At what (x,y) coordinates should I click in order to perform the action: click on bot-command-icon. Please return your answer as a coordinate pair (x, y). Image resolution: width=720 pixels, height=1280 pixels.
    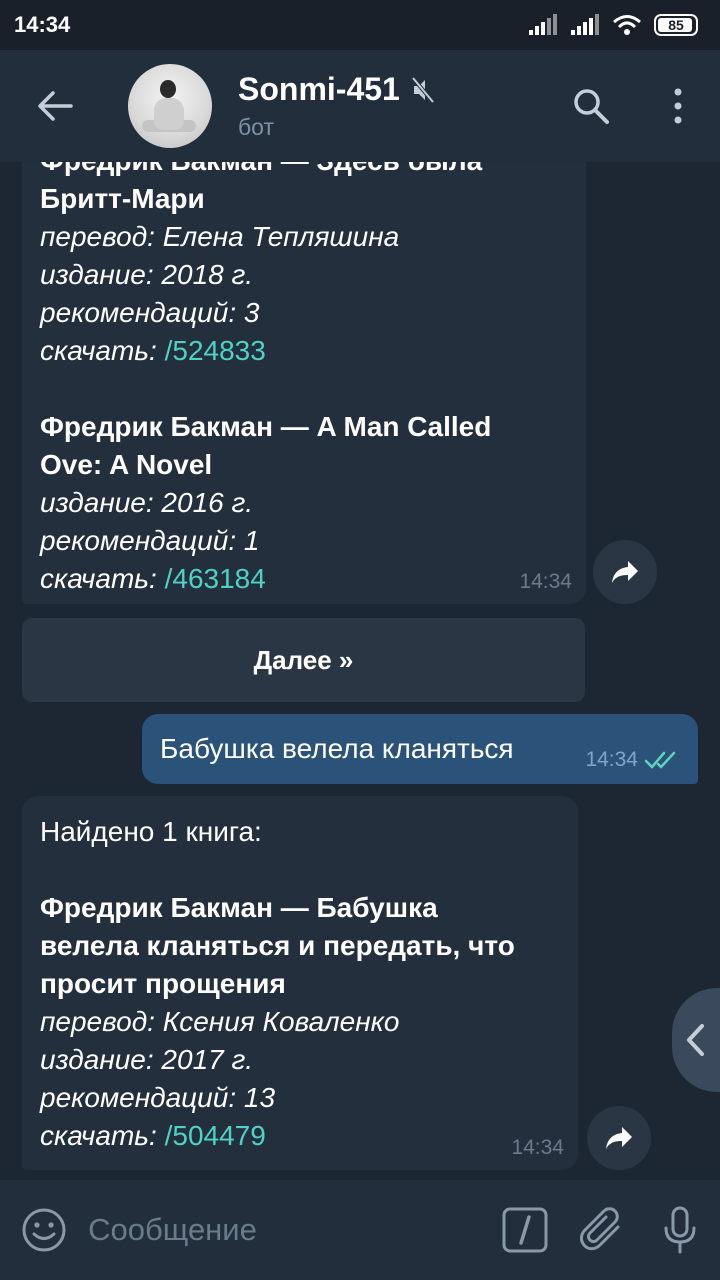
    Looking at the image, I should click on (525, 1230).